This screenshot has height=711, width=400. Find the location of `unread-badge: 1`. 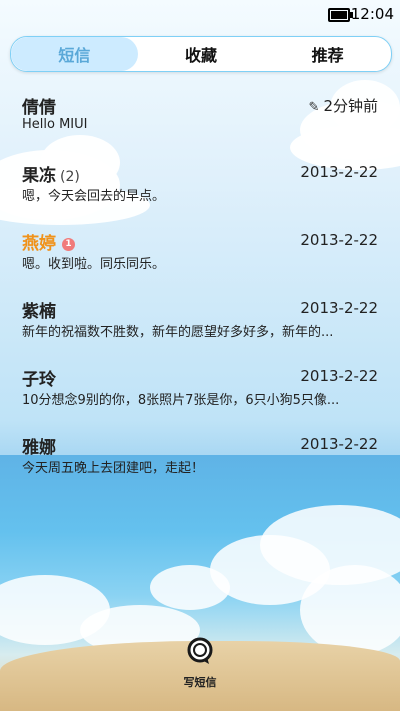

unread-badge: 1 is located at coordinates (68, 244).